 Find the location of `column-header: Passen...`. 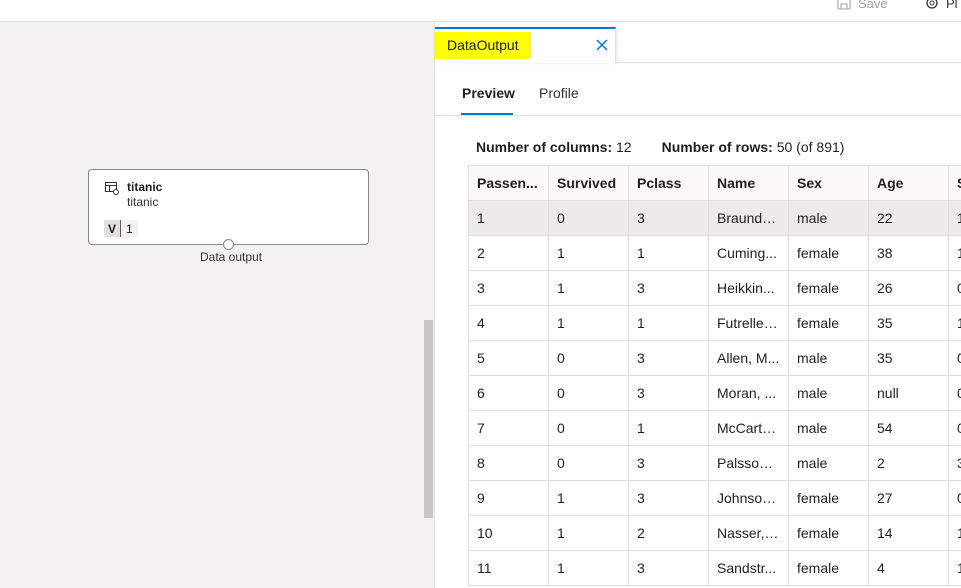

column-header: Passen... is located at coordinates (508, 183).